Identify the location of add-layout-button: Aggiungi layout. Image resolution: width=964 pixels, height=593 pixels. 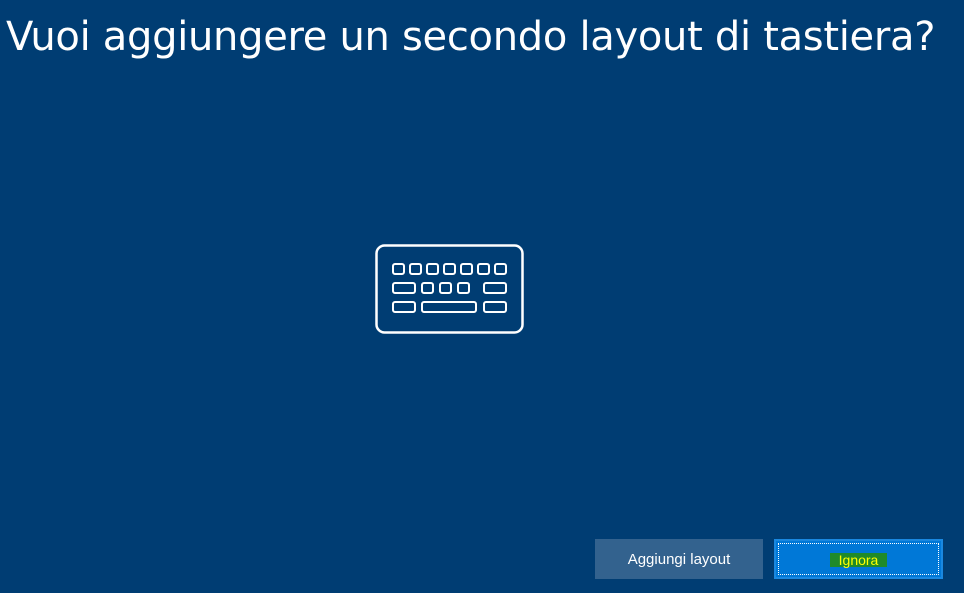
(679, 559).